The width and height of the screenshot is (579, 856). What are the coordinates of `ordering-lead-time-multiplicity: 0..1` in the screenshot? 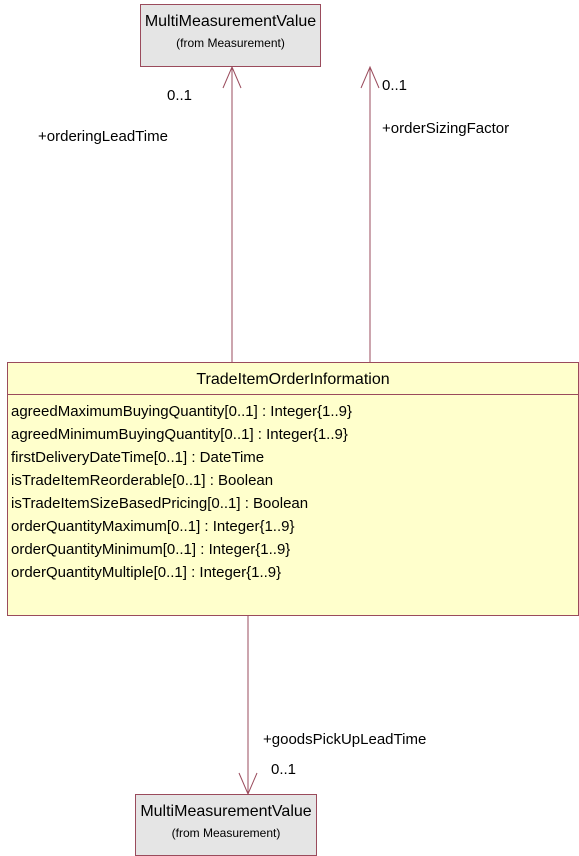 It's located at (180, 95).